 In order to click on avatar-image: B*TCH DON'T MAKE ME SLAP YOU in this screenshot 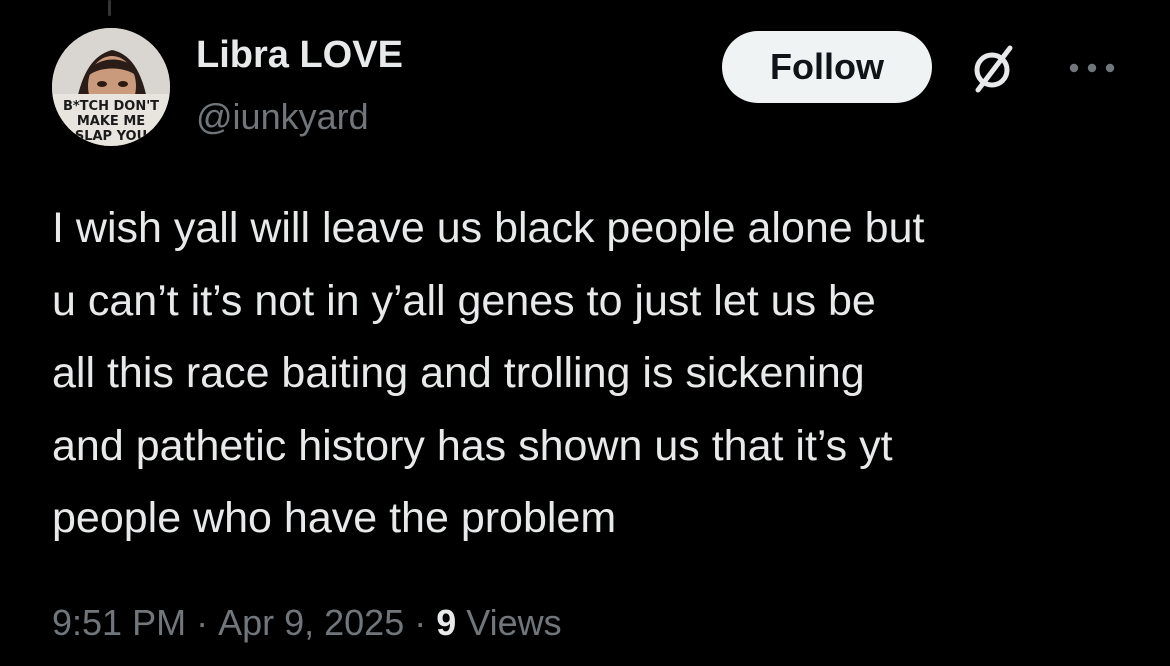, I will do `click(111, 87)`.